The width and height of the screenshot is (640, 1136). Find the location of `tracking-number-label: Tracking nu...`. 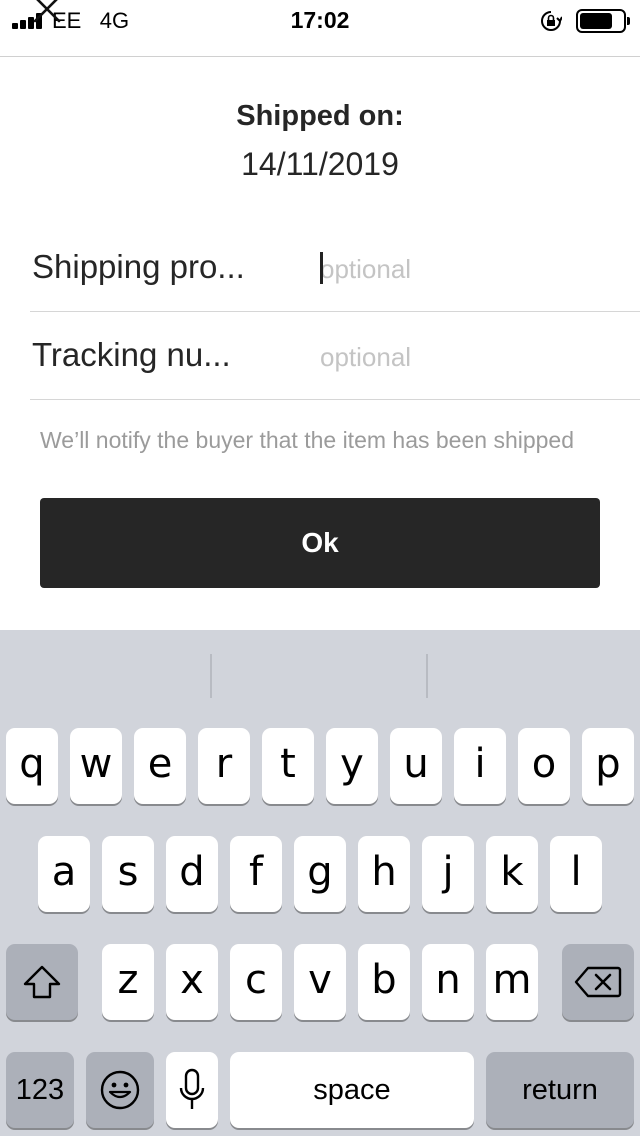

tracking-number-label: Tracking nu... is located at coordinates (131, 354).